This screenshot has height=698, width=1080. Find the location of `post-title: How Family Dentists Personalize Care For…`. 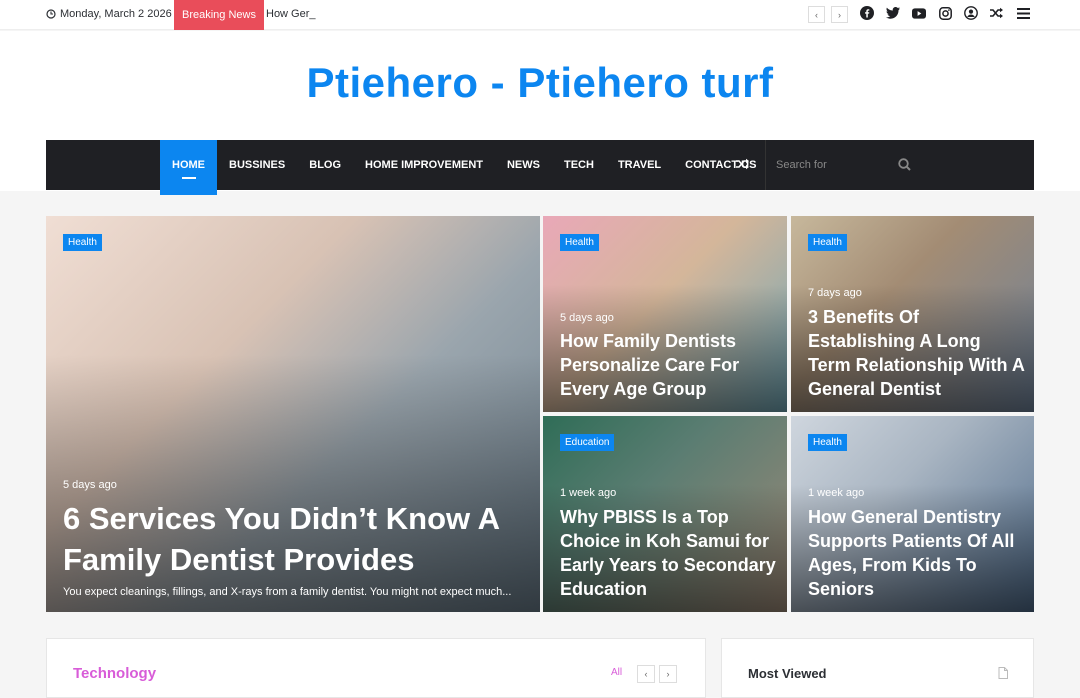

post-title: How Family Dentists Personalize Care For… is located at coordinates (670, 365).